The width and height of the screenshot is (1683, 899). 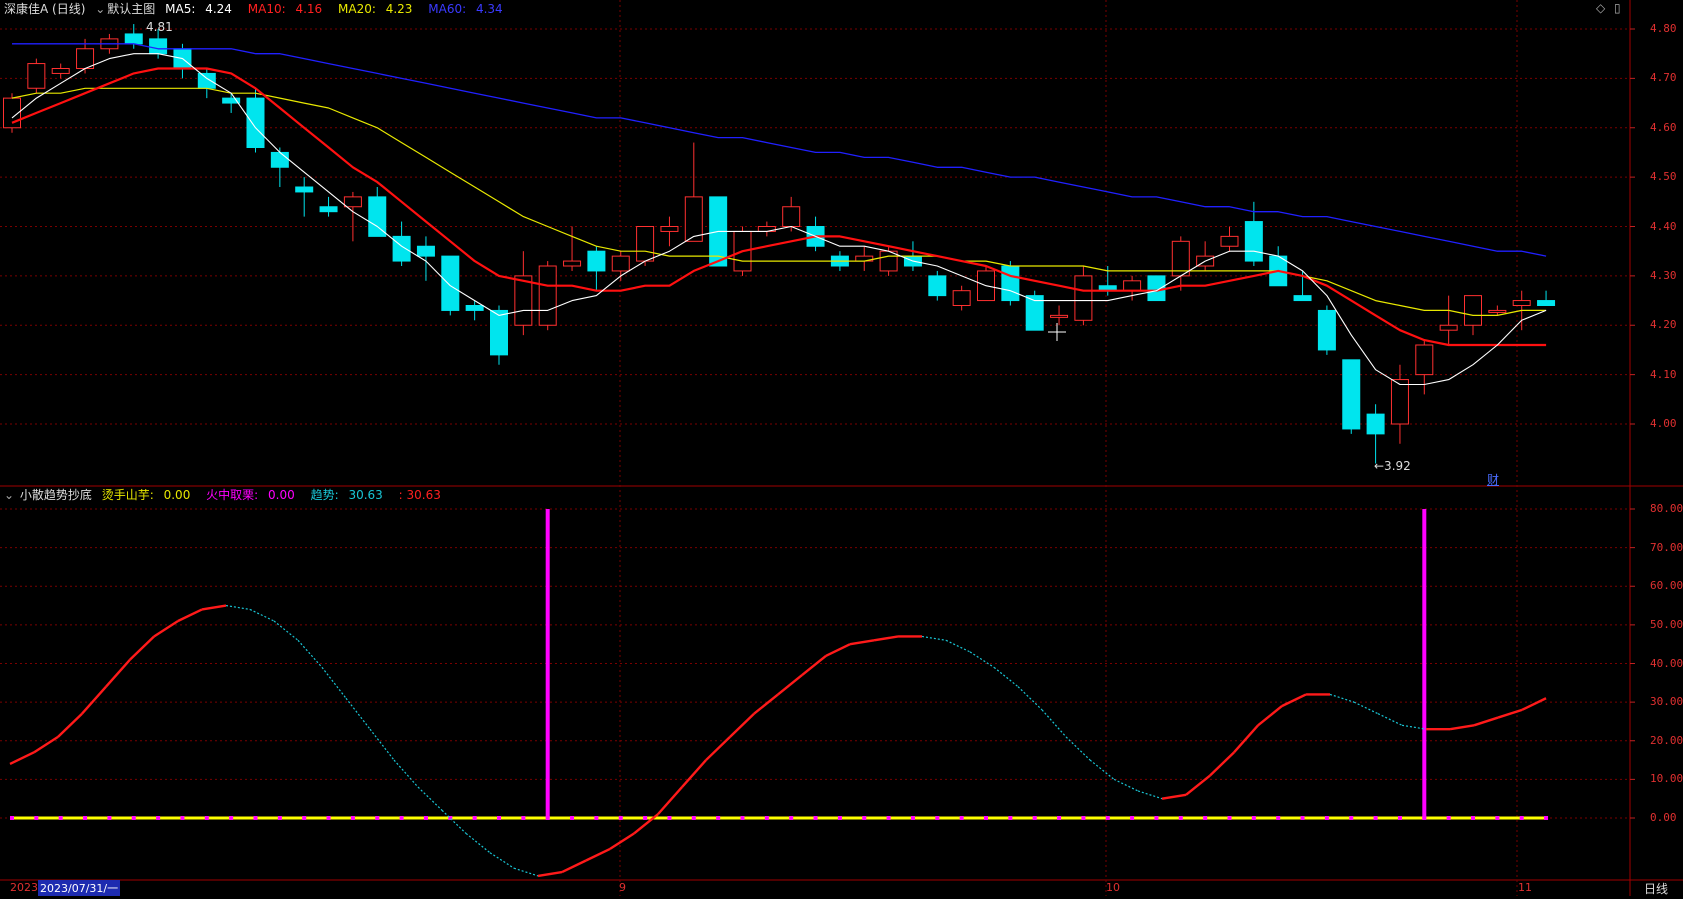 What do you see at coordinates (547, 663) in the screenshot?
I see `signal-bar` at bounding box center [547, 663].